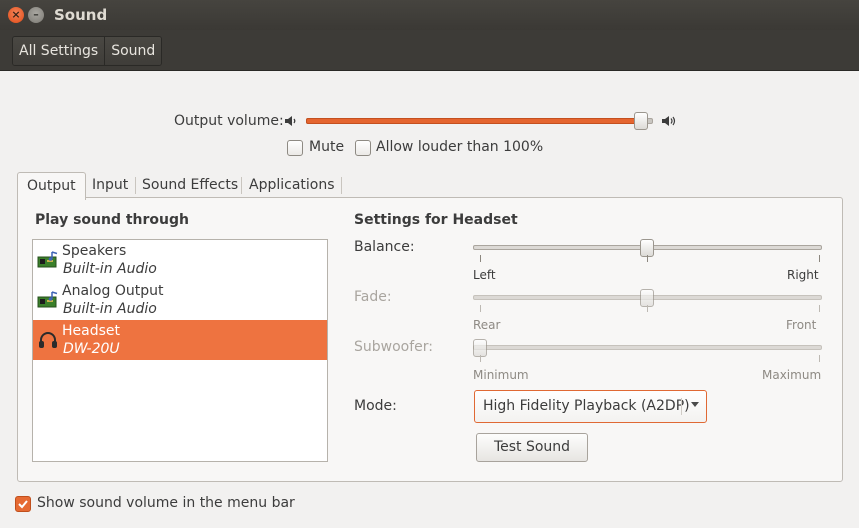 Image resolution: width=859 pixels, height=528 pixels. I want to click on window-title: Sound, so click(81, 15).